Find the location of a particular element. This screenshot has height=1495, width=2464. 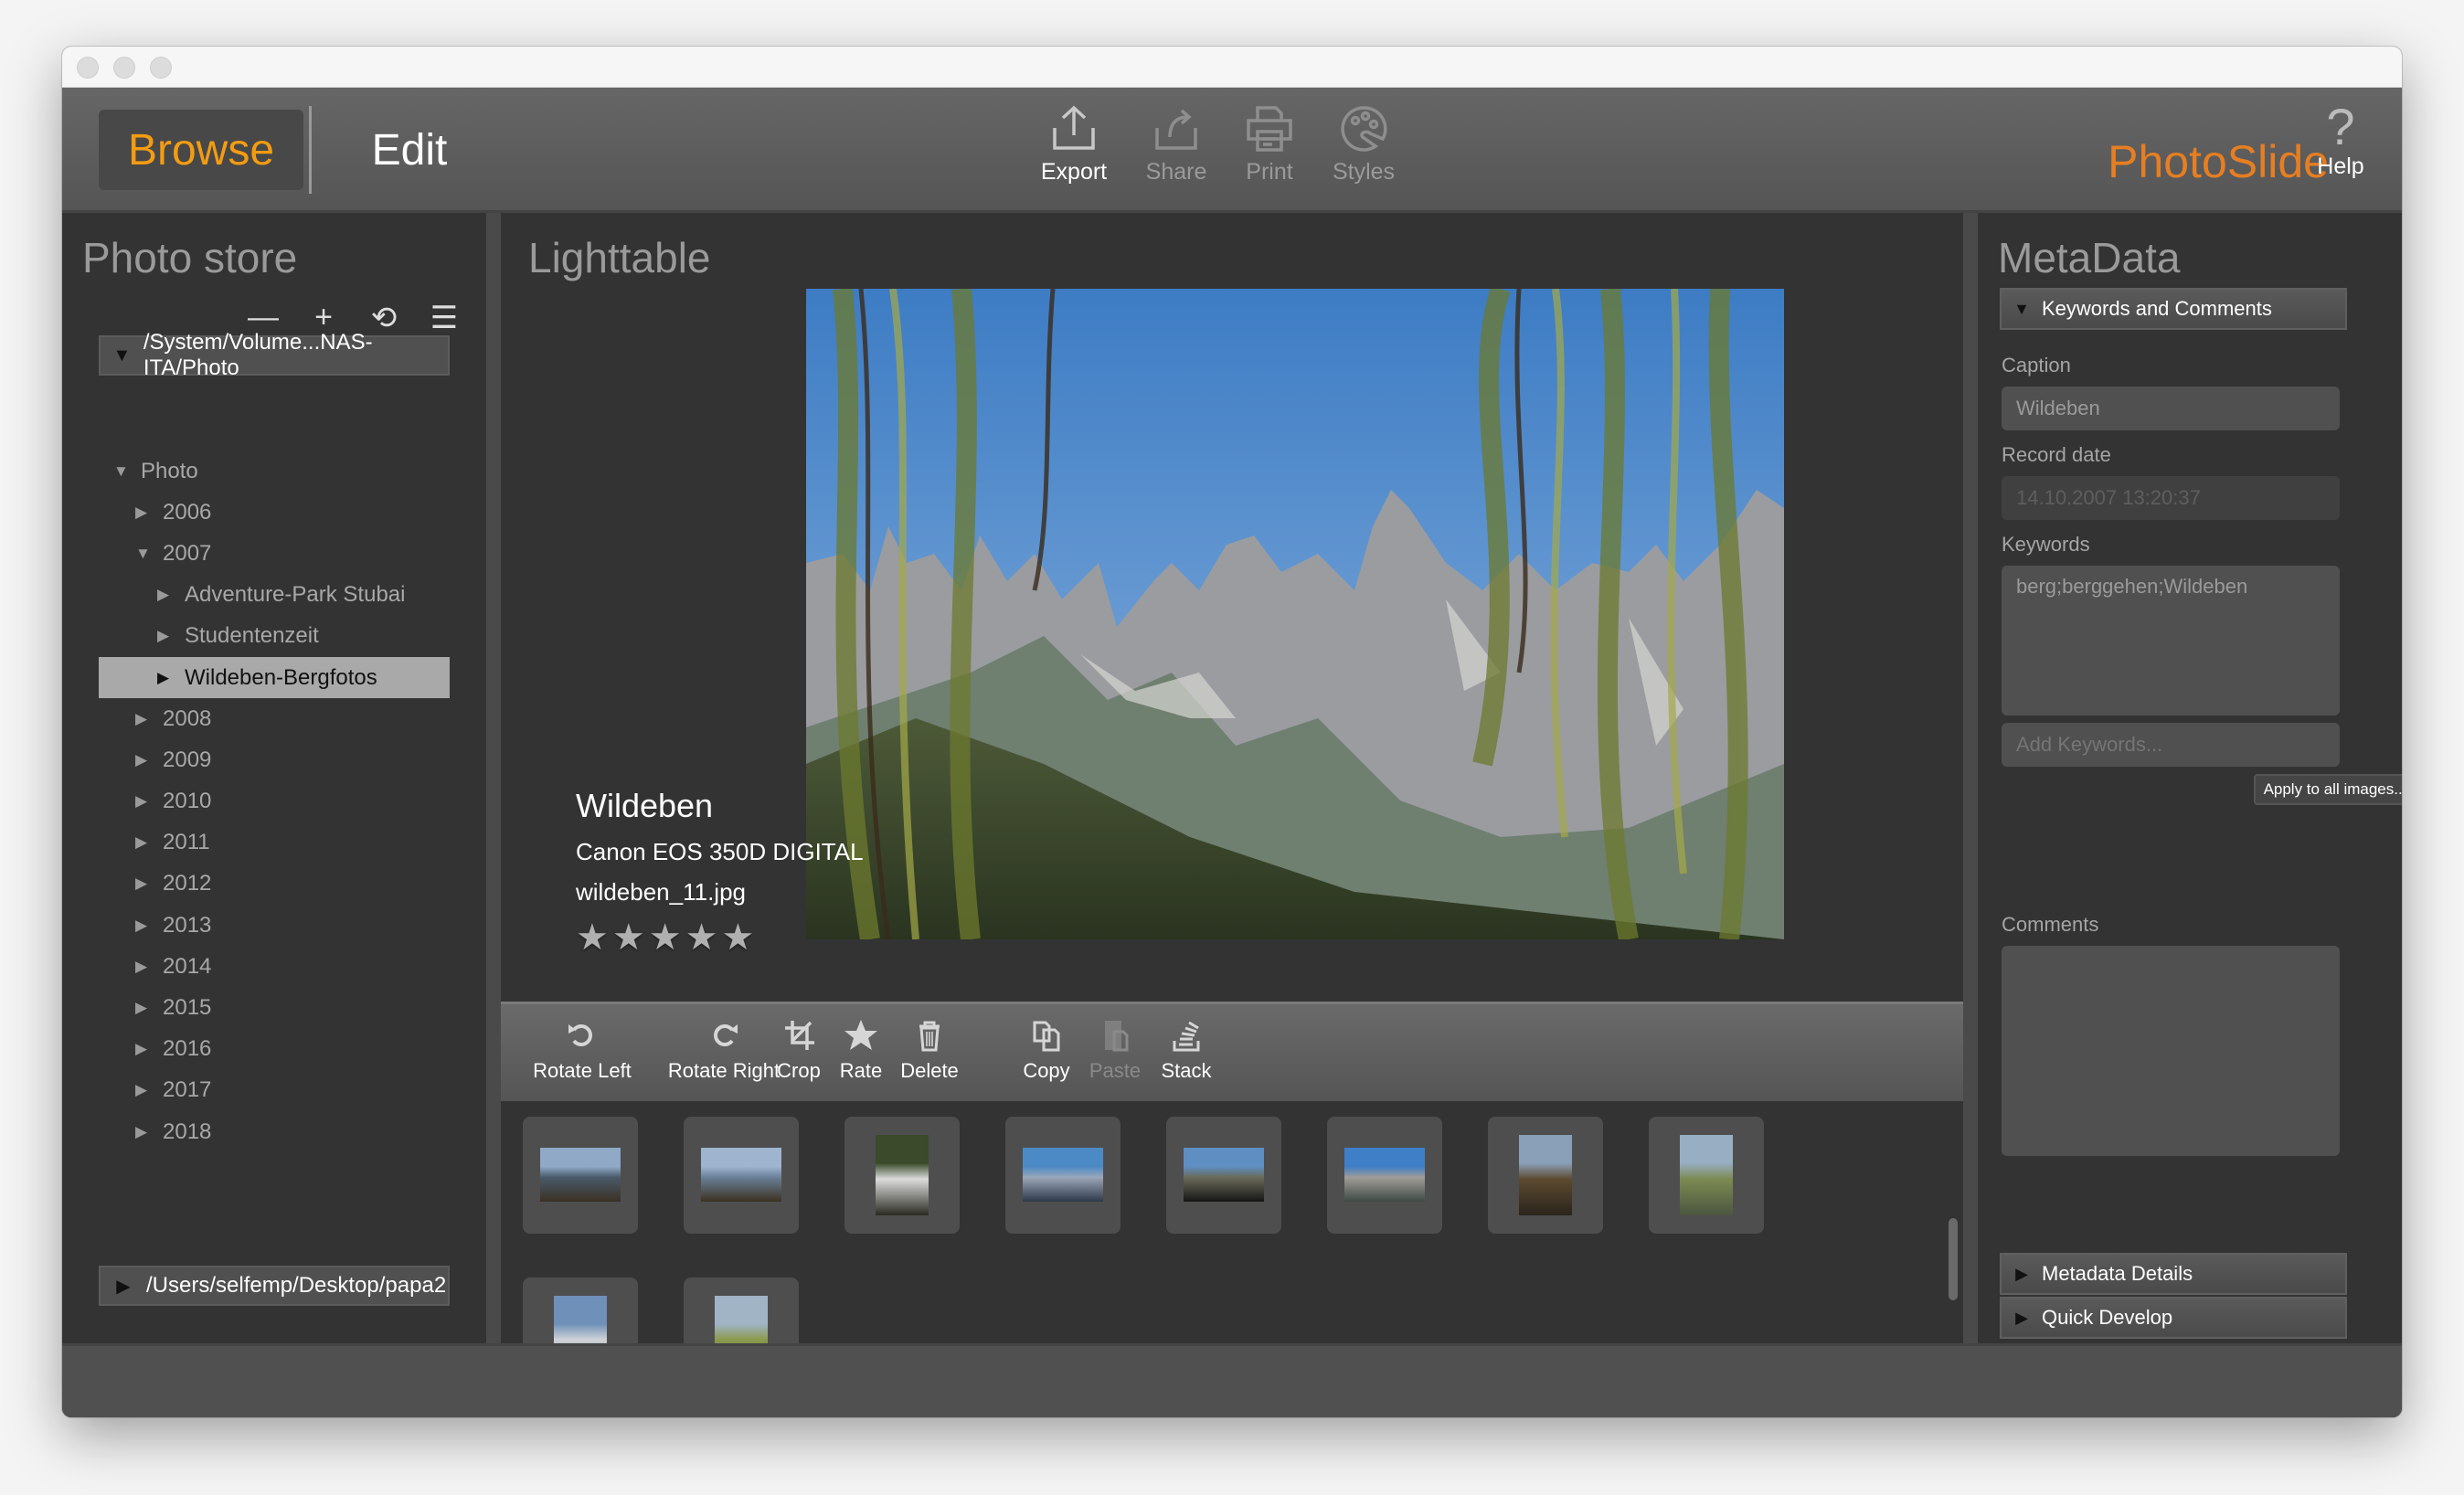

tree-item: ▶ 2011 is located at coordinates (274, 843).